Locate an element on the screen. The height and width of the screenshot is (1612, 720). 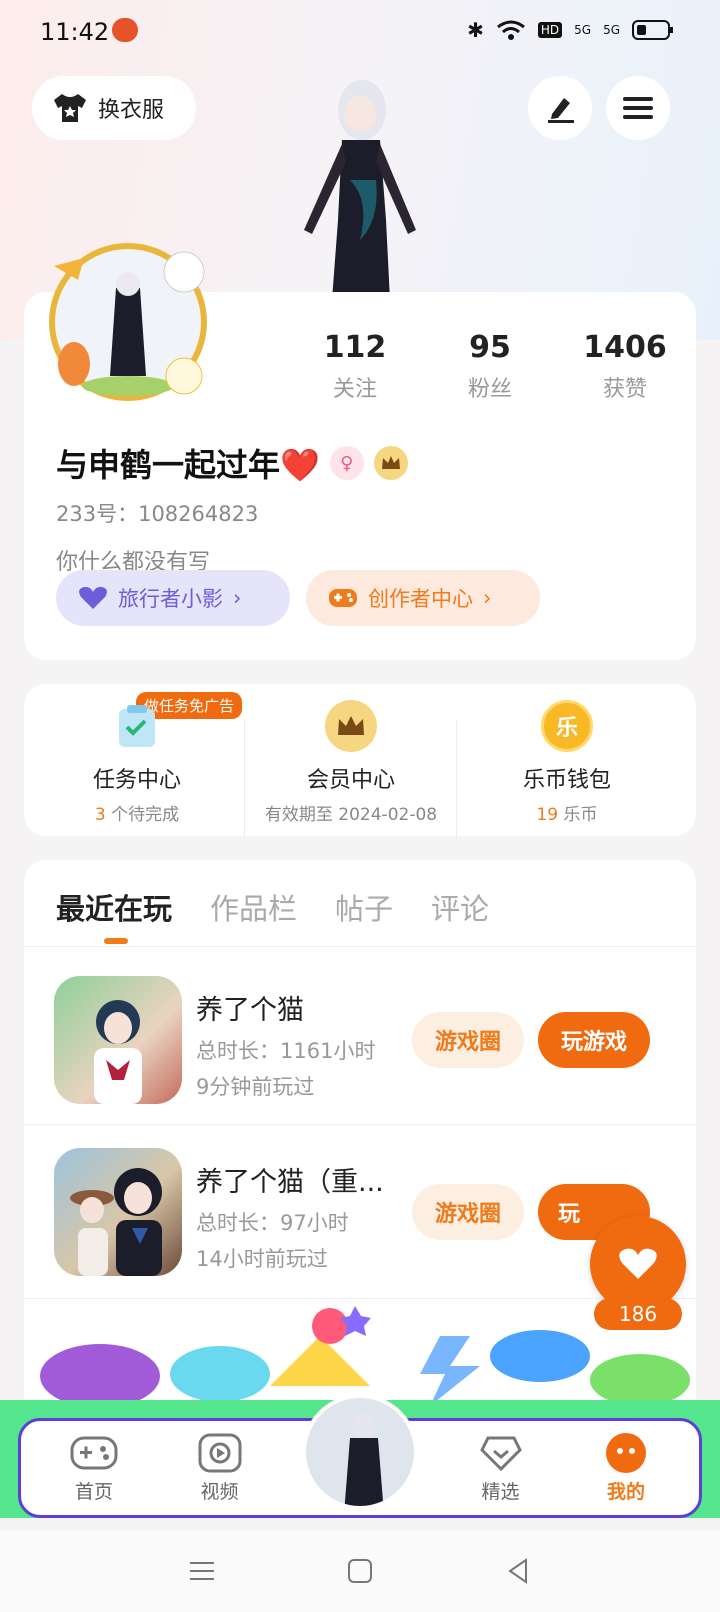
signal-2-icon: 5G is located at coordinates (611, 30).